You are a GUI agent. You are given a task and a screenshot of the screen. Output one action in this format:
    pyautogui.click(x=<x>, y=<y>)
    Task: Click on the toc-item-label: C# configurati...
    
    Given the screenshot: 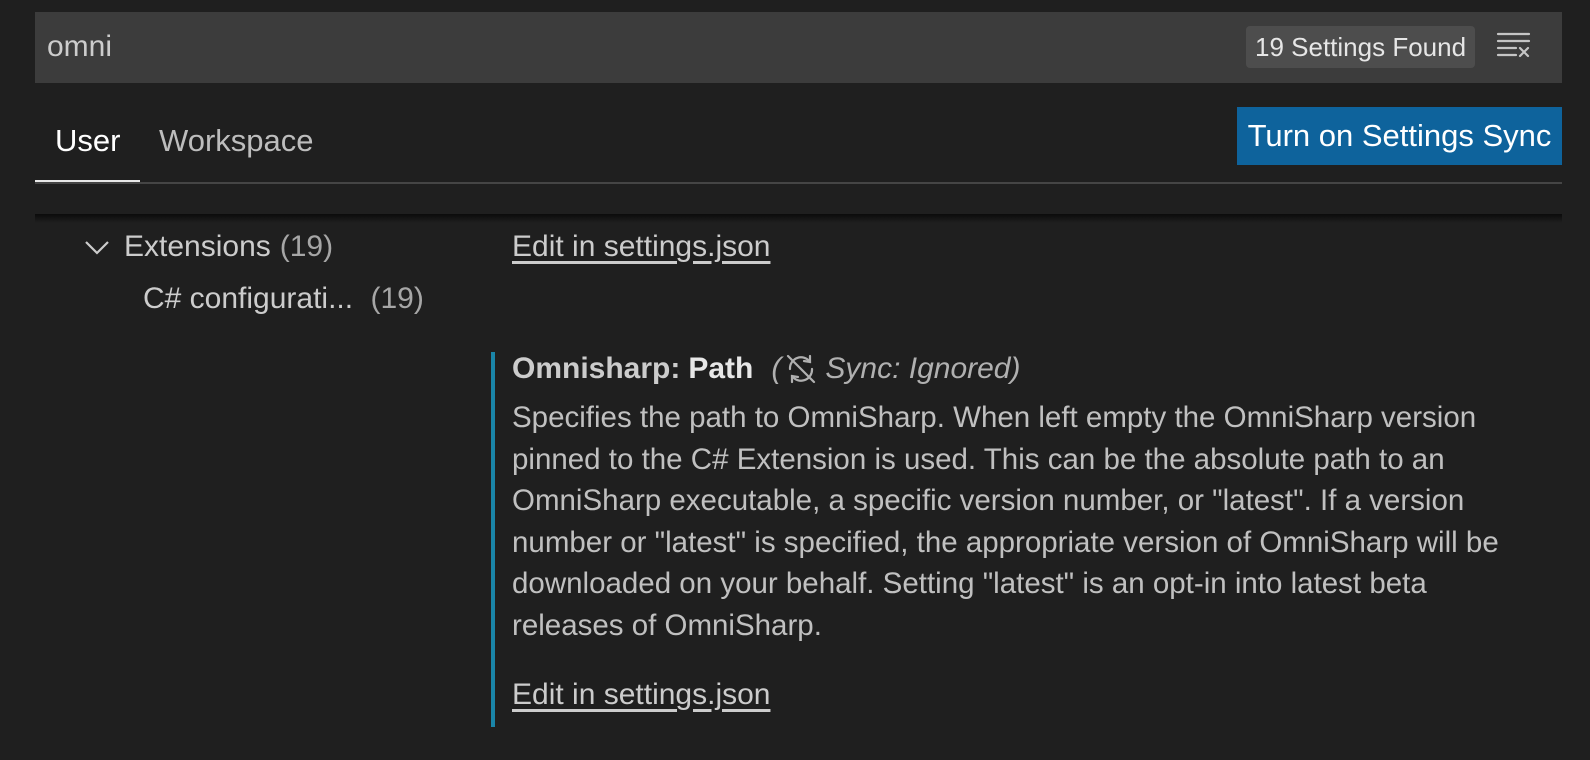 What is the action you would take?
    pyautogui.click(x=248, y=298)
    